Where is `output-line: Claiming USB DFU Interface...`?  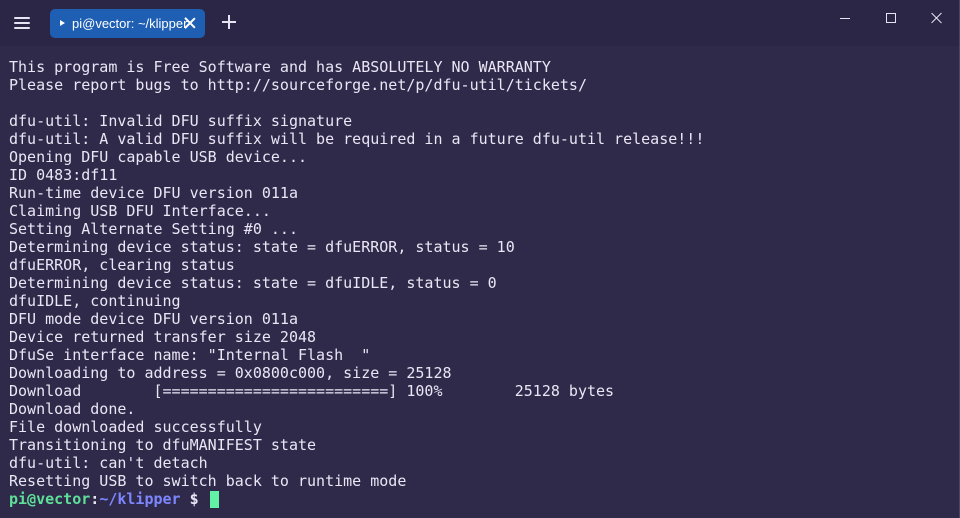
output-line: Claiming USB DFU Interface... is located at coordinates (140, 211).